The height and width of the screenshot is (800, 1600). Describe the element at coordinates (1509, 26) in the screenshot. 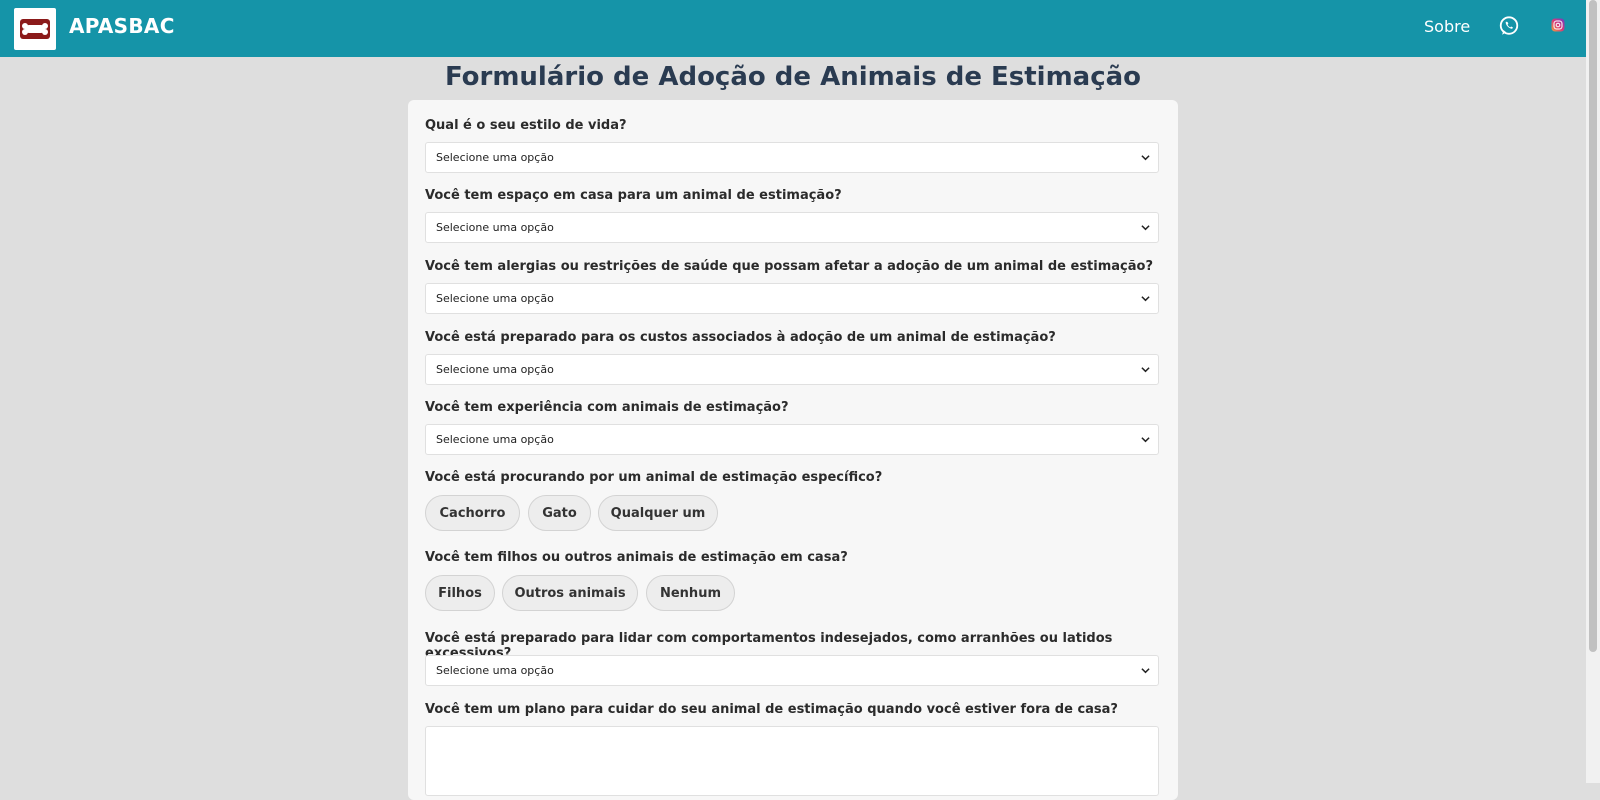

I see `whatsapp-icon` at that location.